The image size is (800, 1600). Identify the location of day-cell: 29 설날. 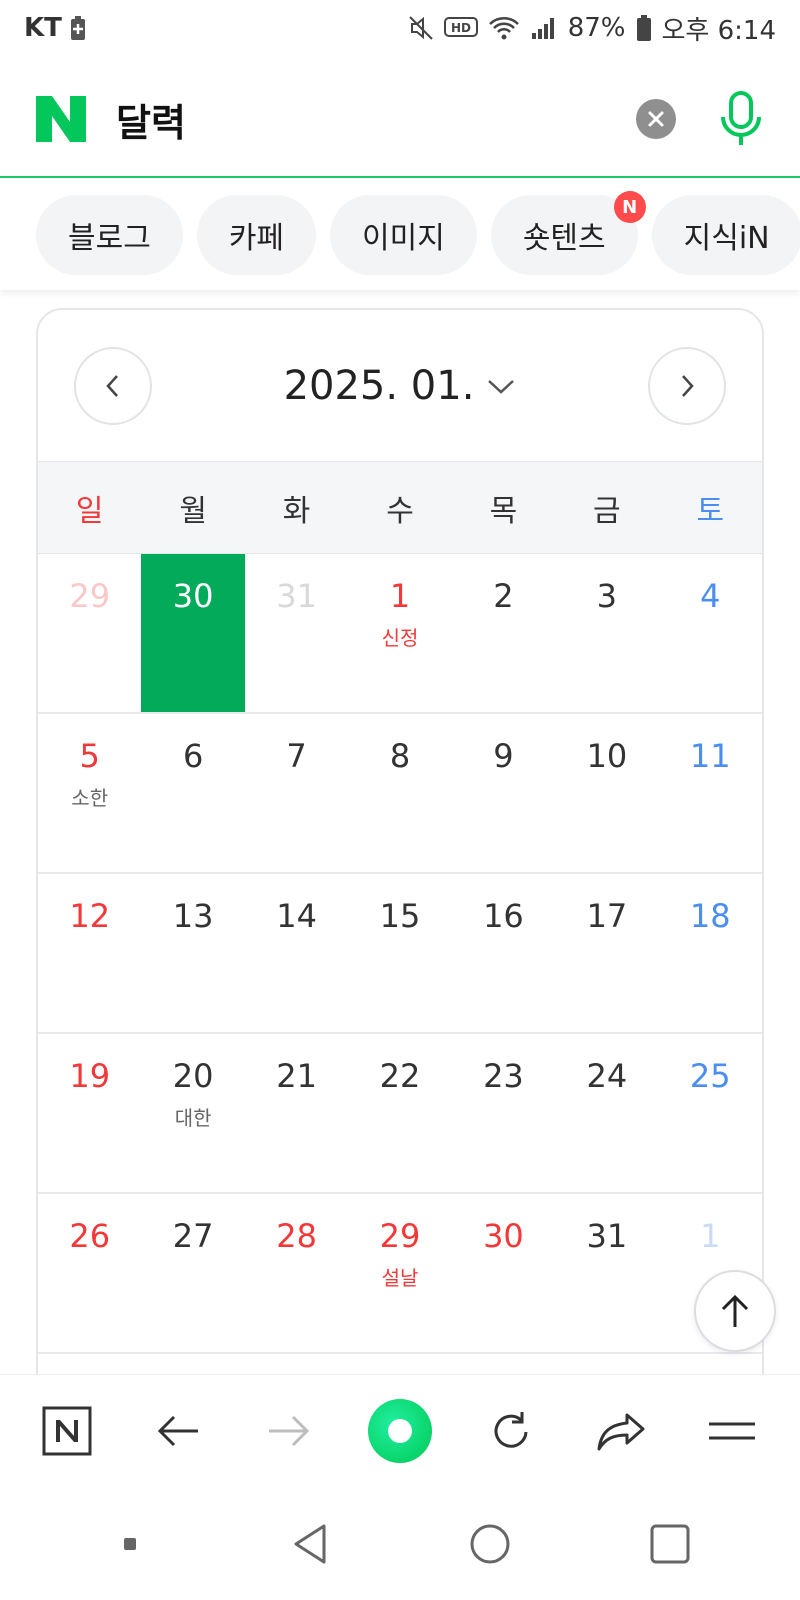
(399, 1273).